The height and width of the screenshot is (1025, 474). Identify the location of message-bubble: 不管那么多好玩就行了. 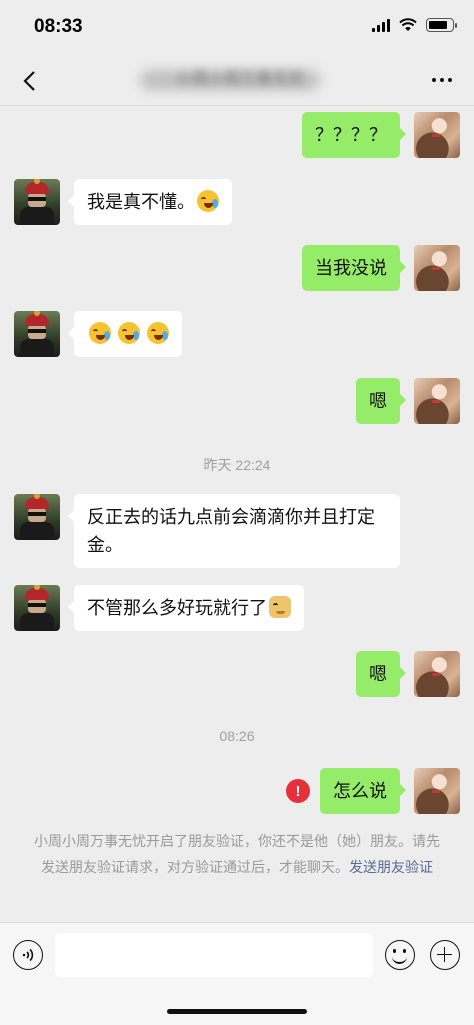
(186, 608).